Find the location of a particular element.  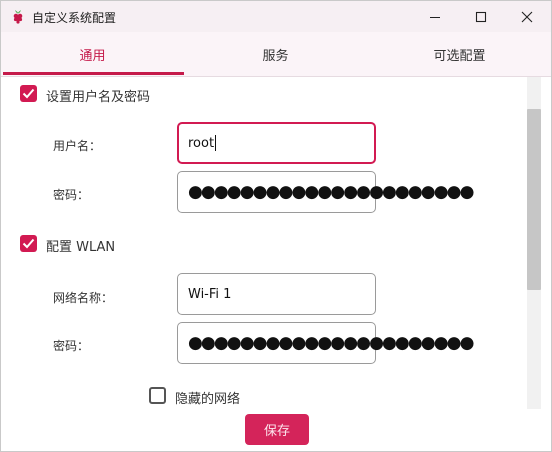

ssid-value: Wi-Fi 1 is located at coordinates (210, 294).